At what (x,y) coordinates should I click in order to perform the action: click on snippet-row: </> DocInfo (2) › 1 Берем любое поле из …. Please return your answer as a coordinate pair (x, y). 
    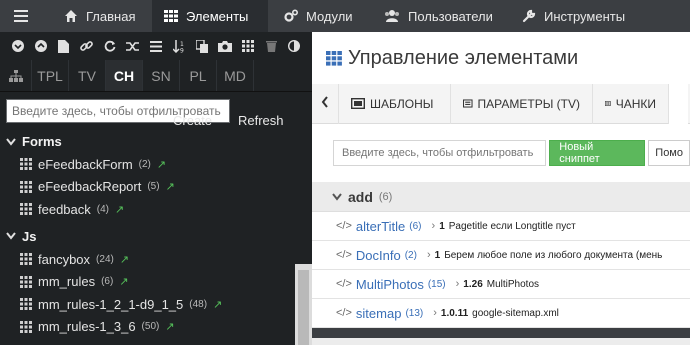
    Looking at the image, I should click on (501, 255).